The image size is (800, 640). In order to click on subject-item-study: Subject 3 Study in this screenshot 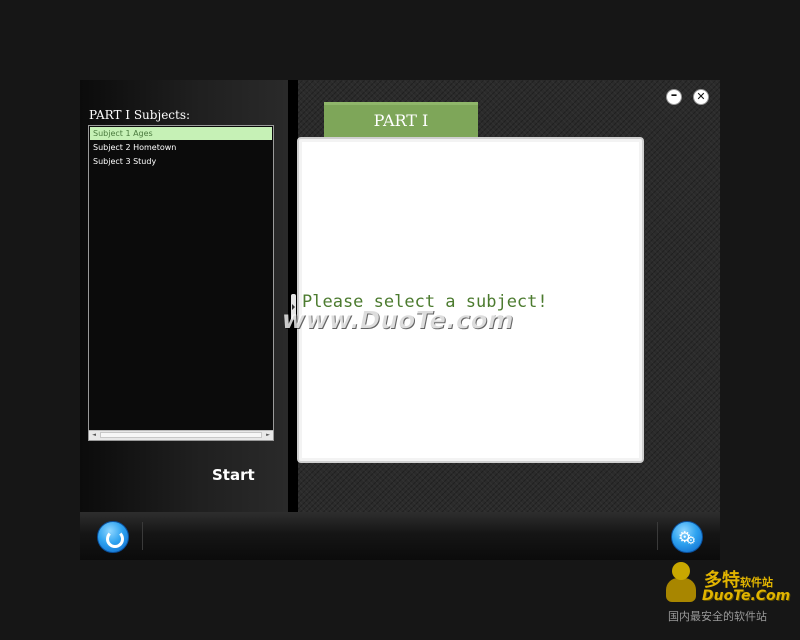, I will do `click(181, 161)`.